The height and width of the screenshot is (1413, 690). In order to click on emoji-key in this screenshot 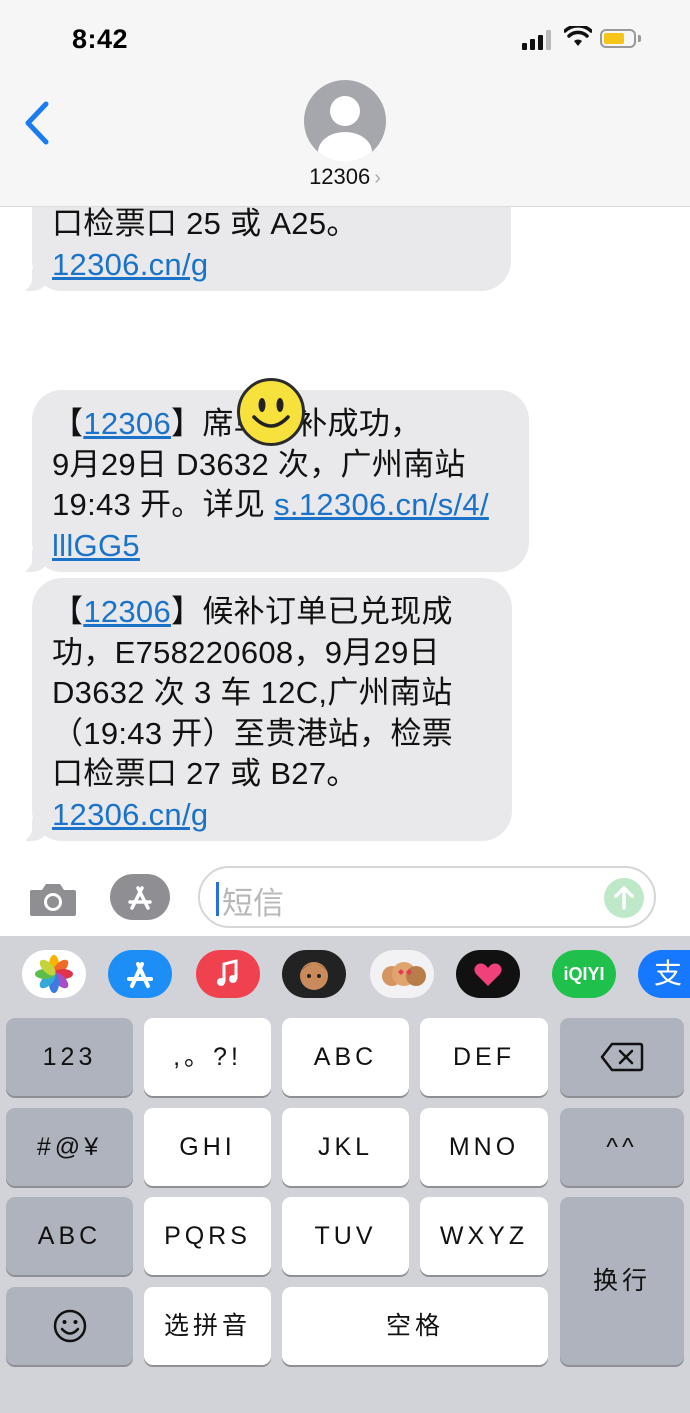, I will do `click(69, 1326)`.